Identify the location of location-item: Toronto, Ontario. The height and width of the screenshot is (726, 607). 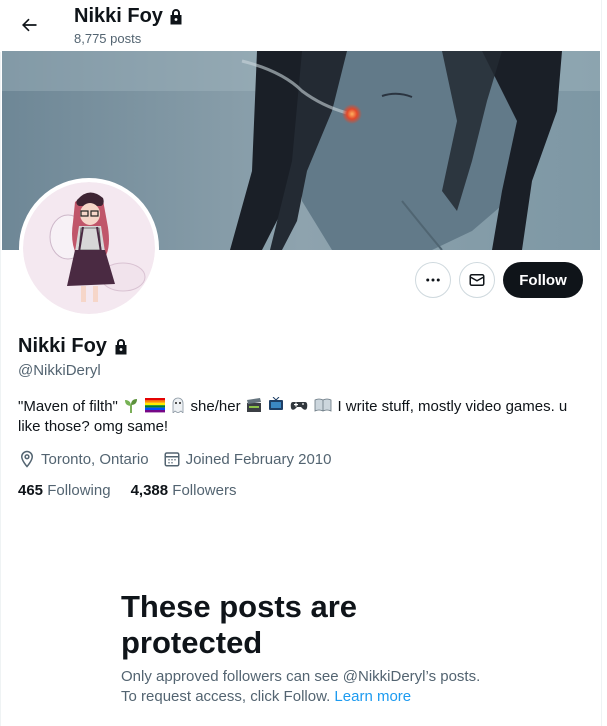
(83, 459).